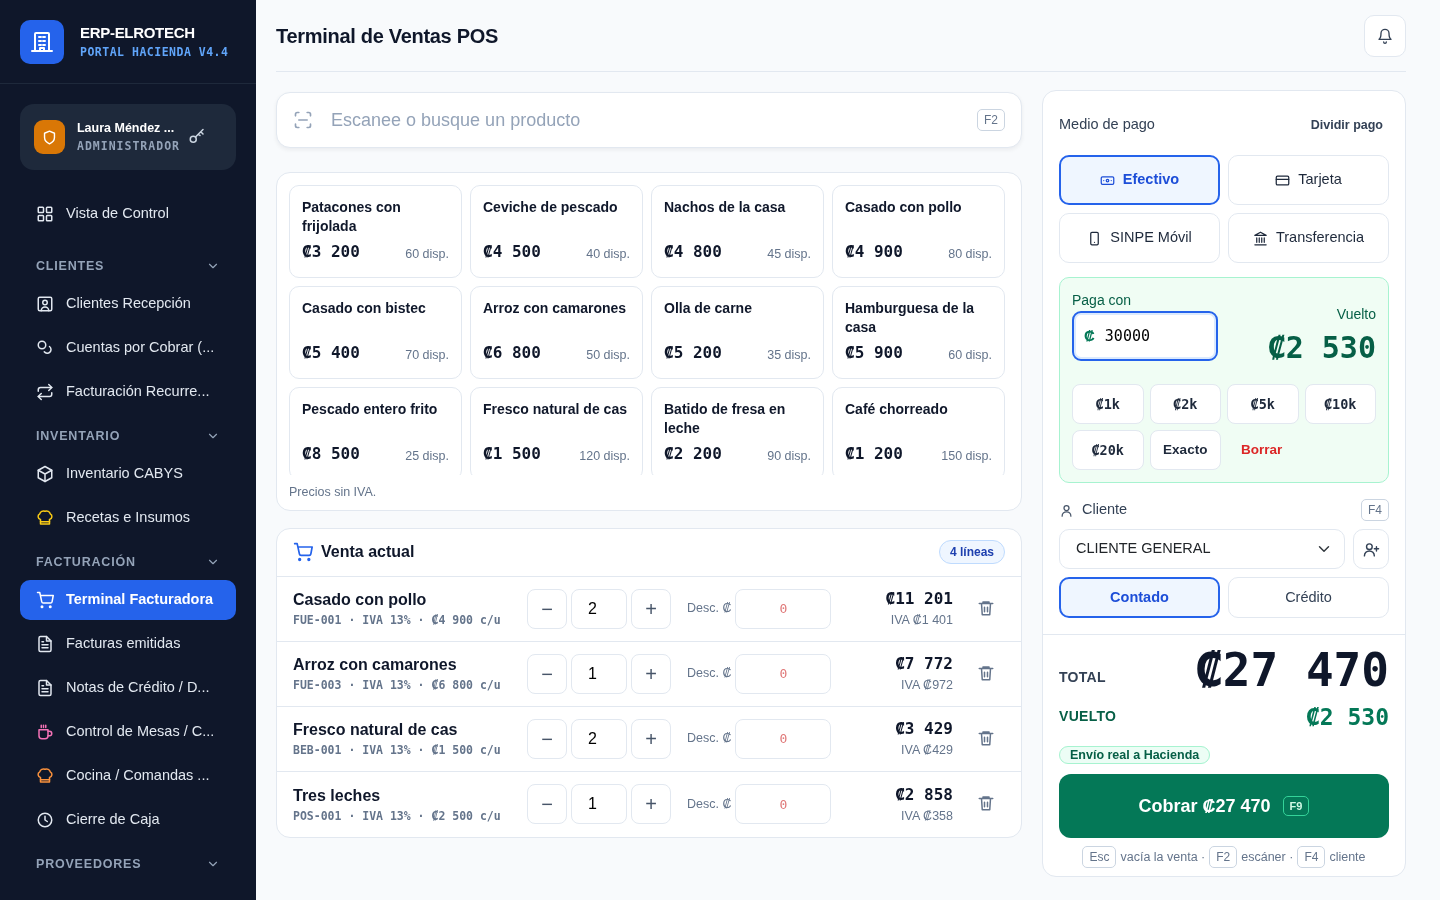 The width and height of the screenshot is (1440, 900). Describe the element at coordinates (1346, 125) in the screenshot. I see `split-payment-link: Dividir pago` at that location.